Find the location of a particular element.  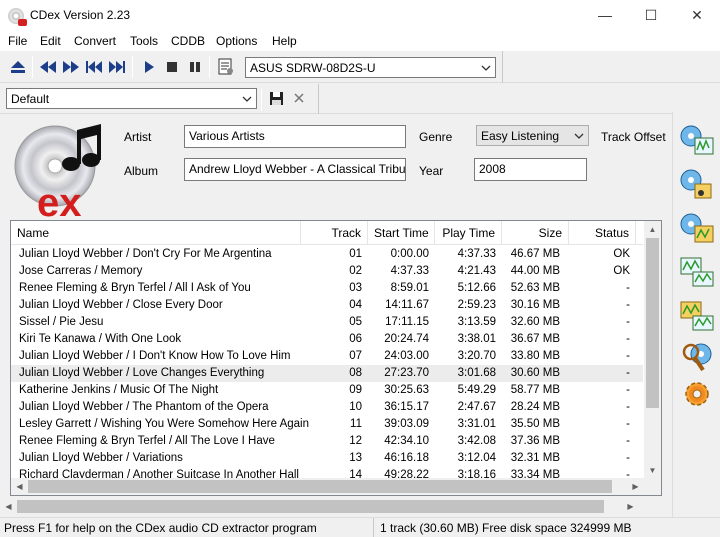

cd-drive-value: ASUS SDRW-08D2S-U is located at coordinates (313, 68).